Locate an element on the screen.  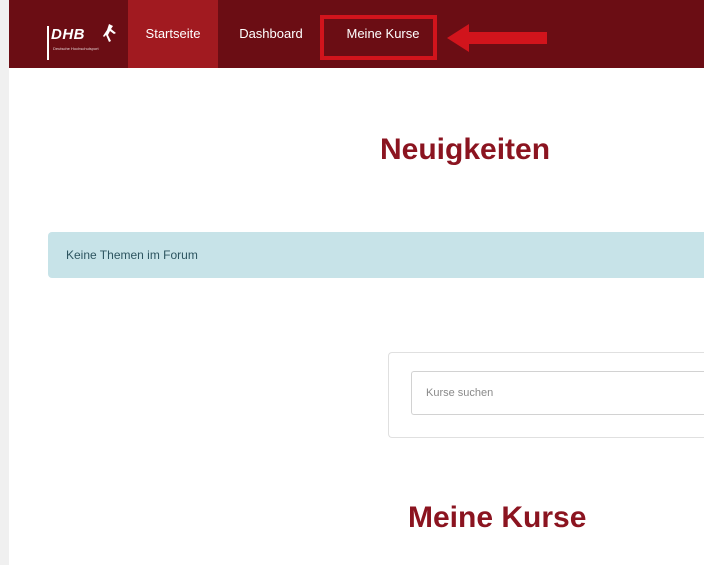
forum-notice: Keine Themen im Forum is located at coordinates (376, 255).